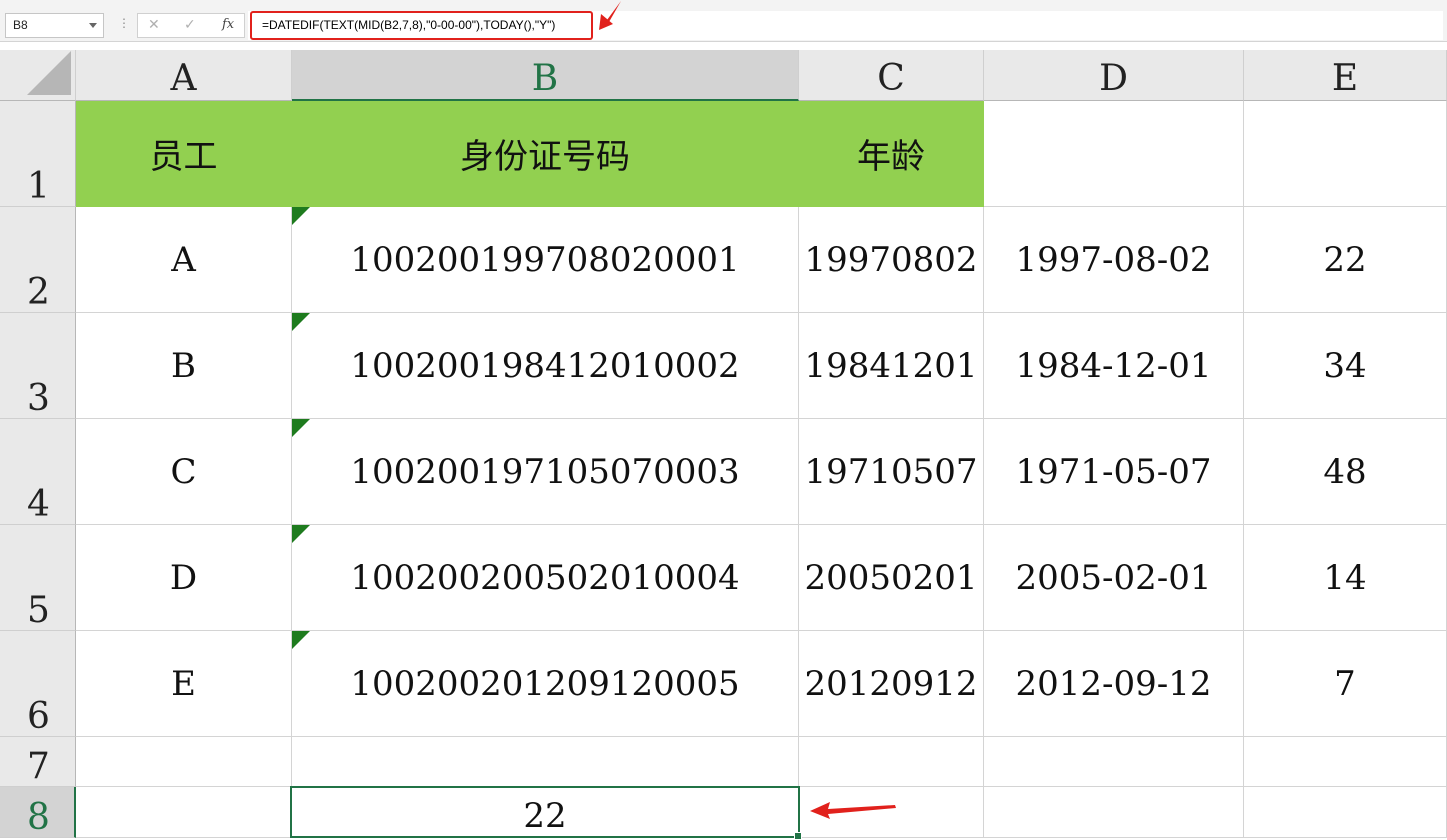 This screenshot has height=840, width=1447. I want to click on cell-d8, so click(1114, 812).